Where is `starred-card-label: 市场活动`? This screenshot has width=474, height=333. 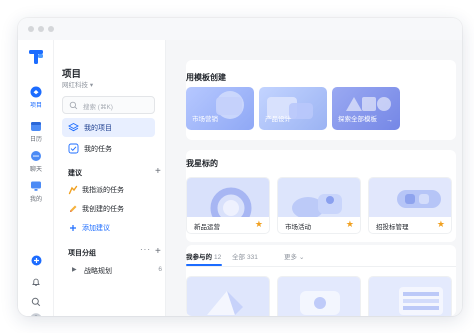 starred-card-label: 市场活动 is located at coordinates (298, 227).